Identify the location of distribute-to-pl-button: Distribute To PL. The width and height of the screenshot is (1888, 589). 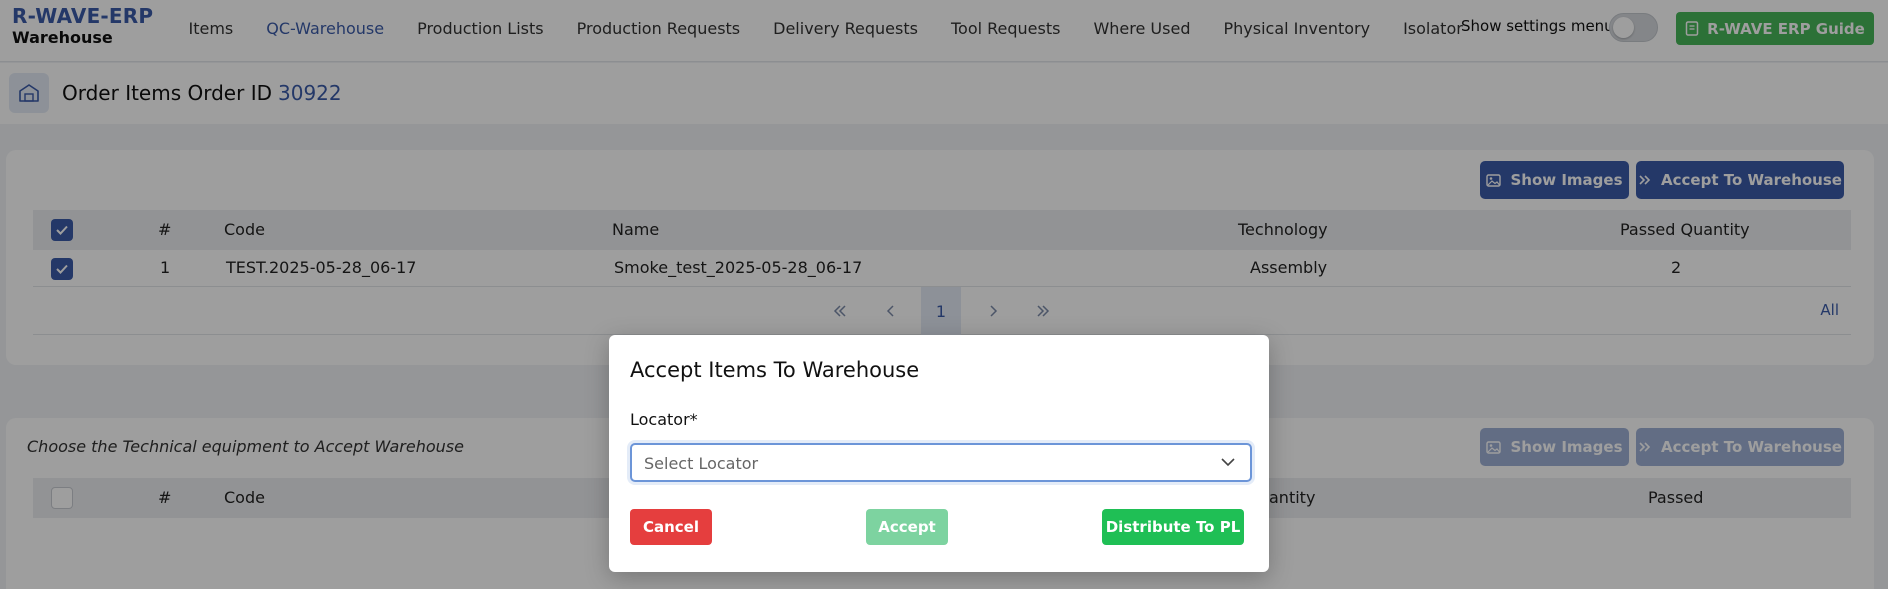
(1173, 527).